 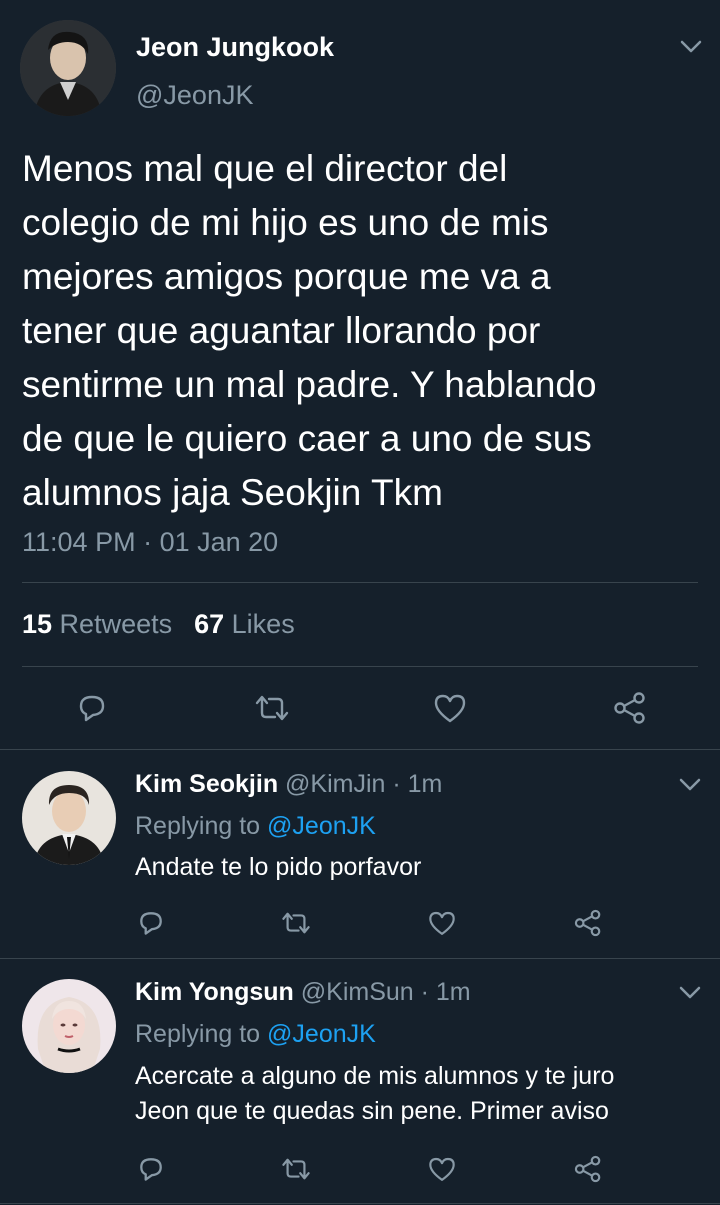 I want to click on likes-stat: 67 Likes, so click(x=244, y=624).